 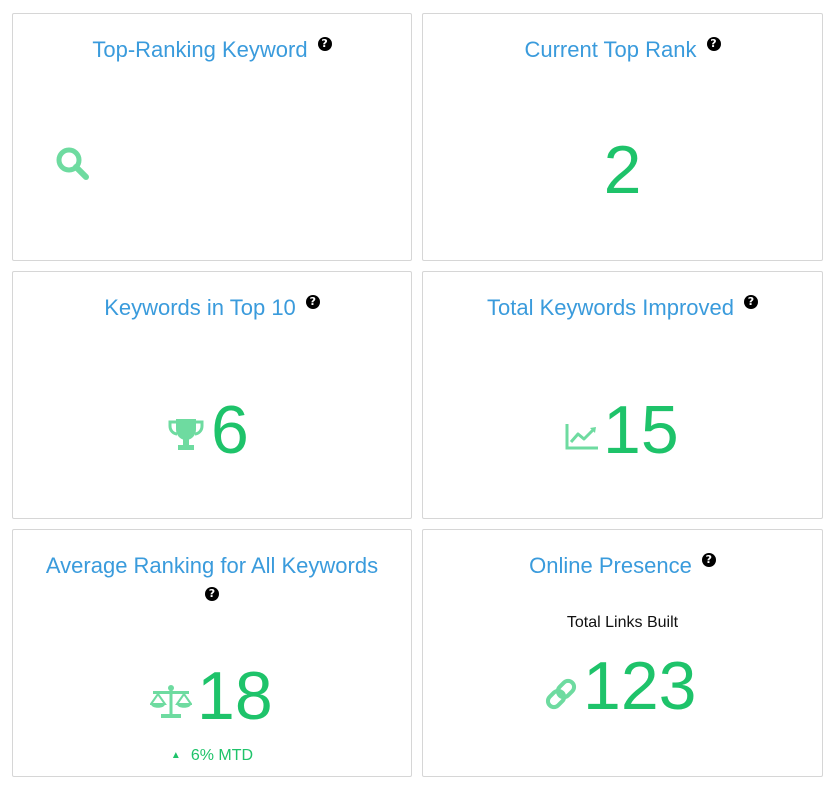 What do you see at coordinates (73, 166) in the screenshot?
I see `search-icon` at bounding box center [73, 166].